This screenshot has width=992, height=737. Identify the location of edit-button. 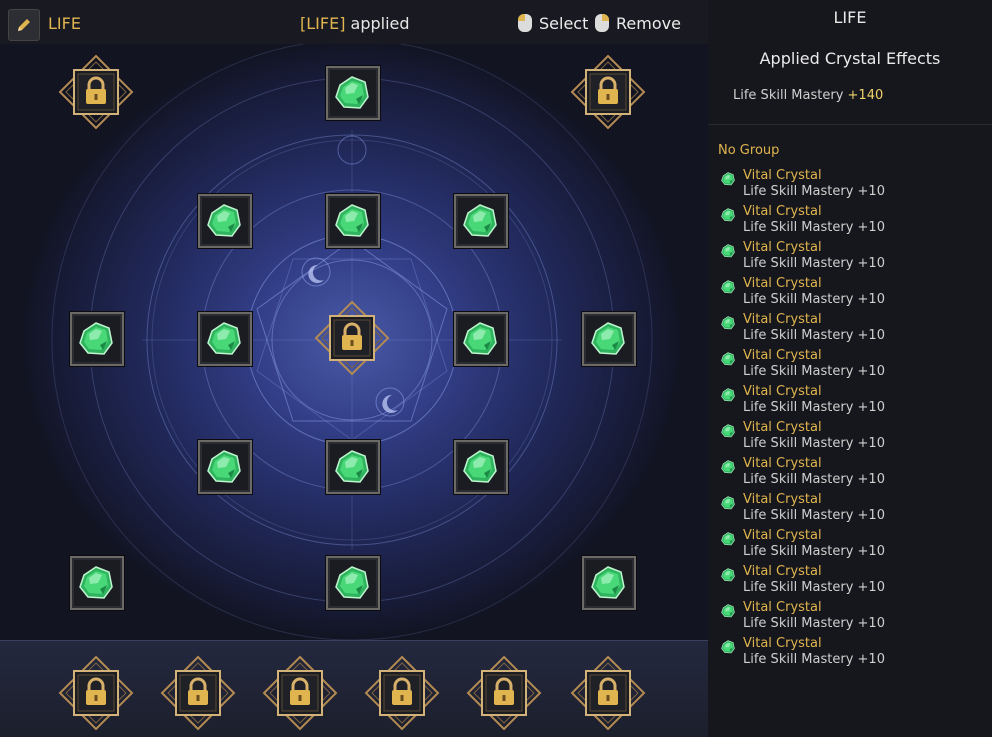
(24, 25).